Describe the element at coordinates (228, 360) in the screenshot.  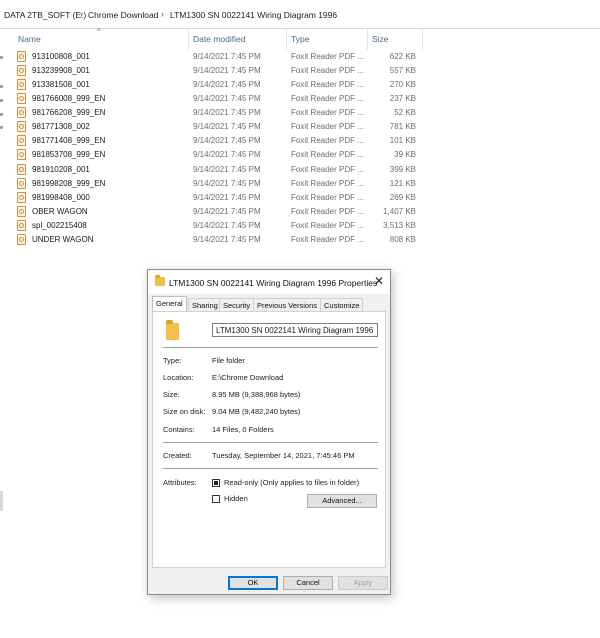
I see `type-value: File folder` at that location.